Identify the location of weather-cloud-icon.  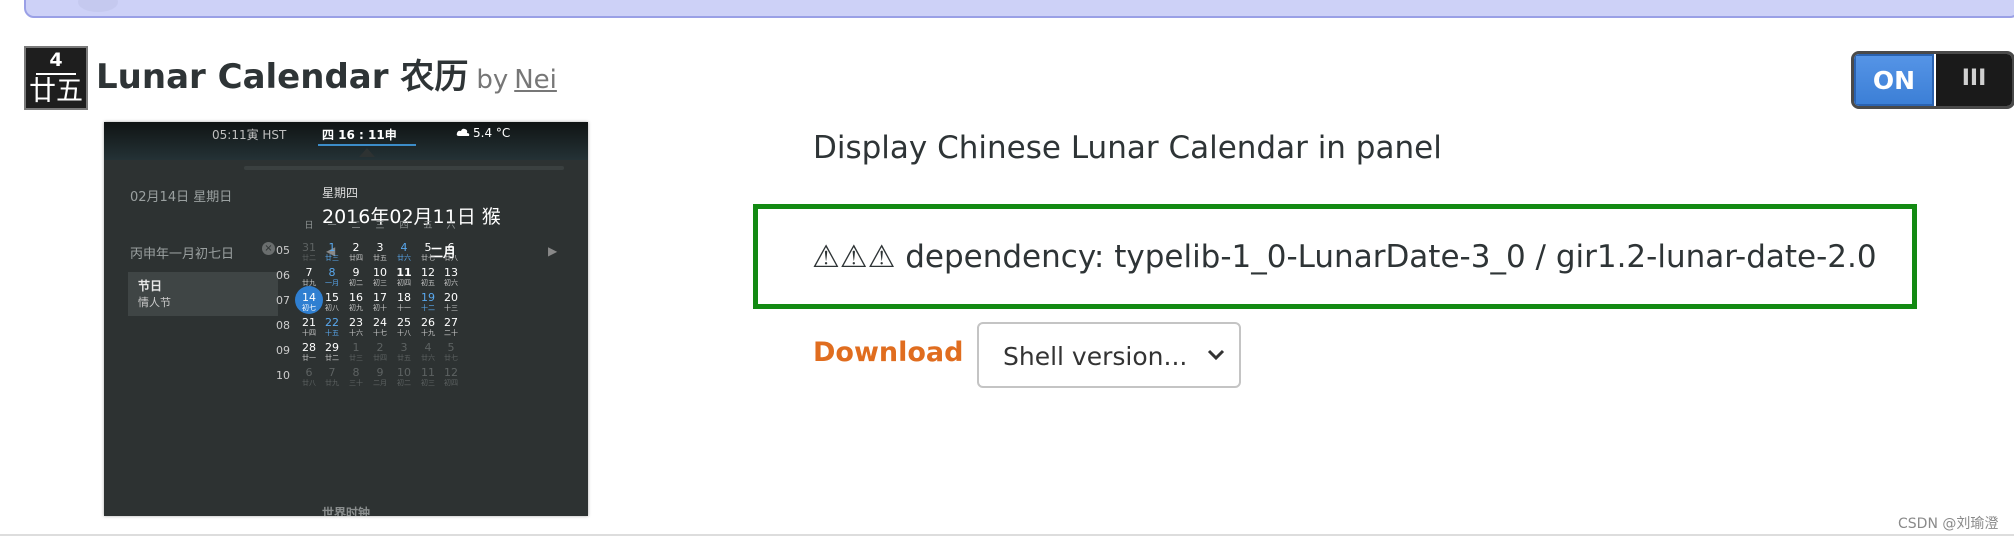
(463, 132).